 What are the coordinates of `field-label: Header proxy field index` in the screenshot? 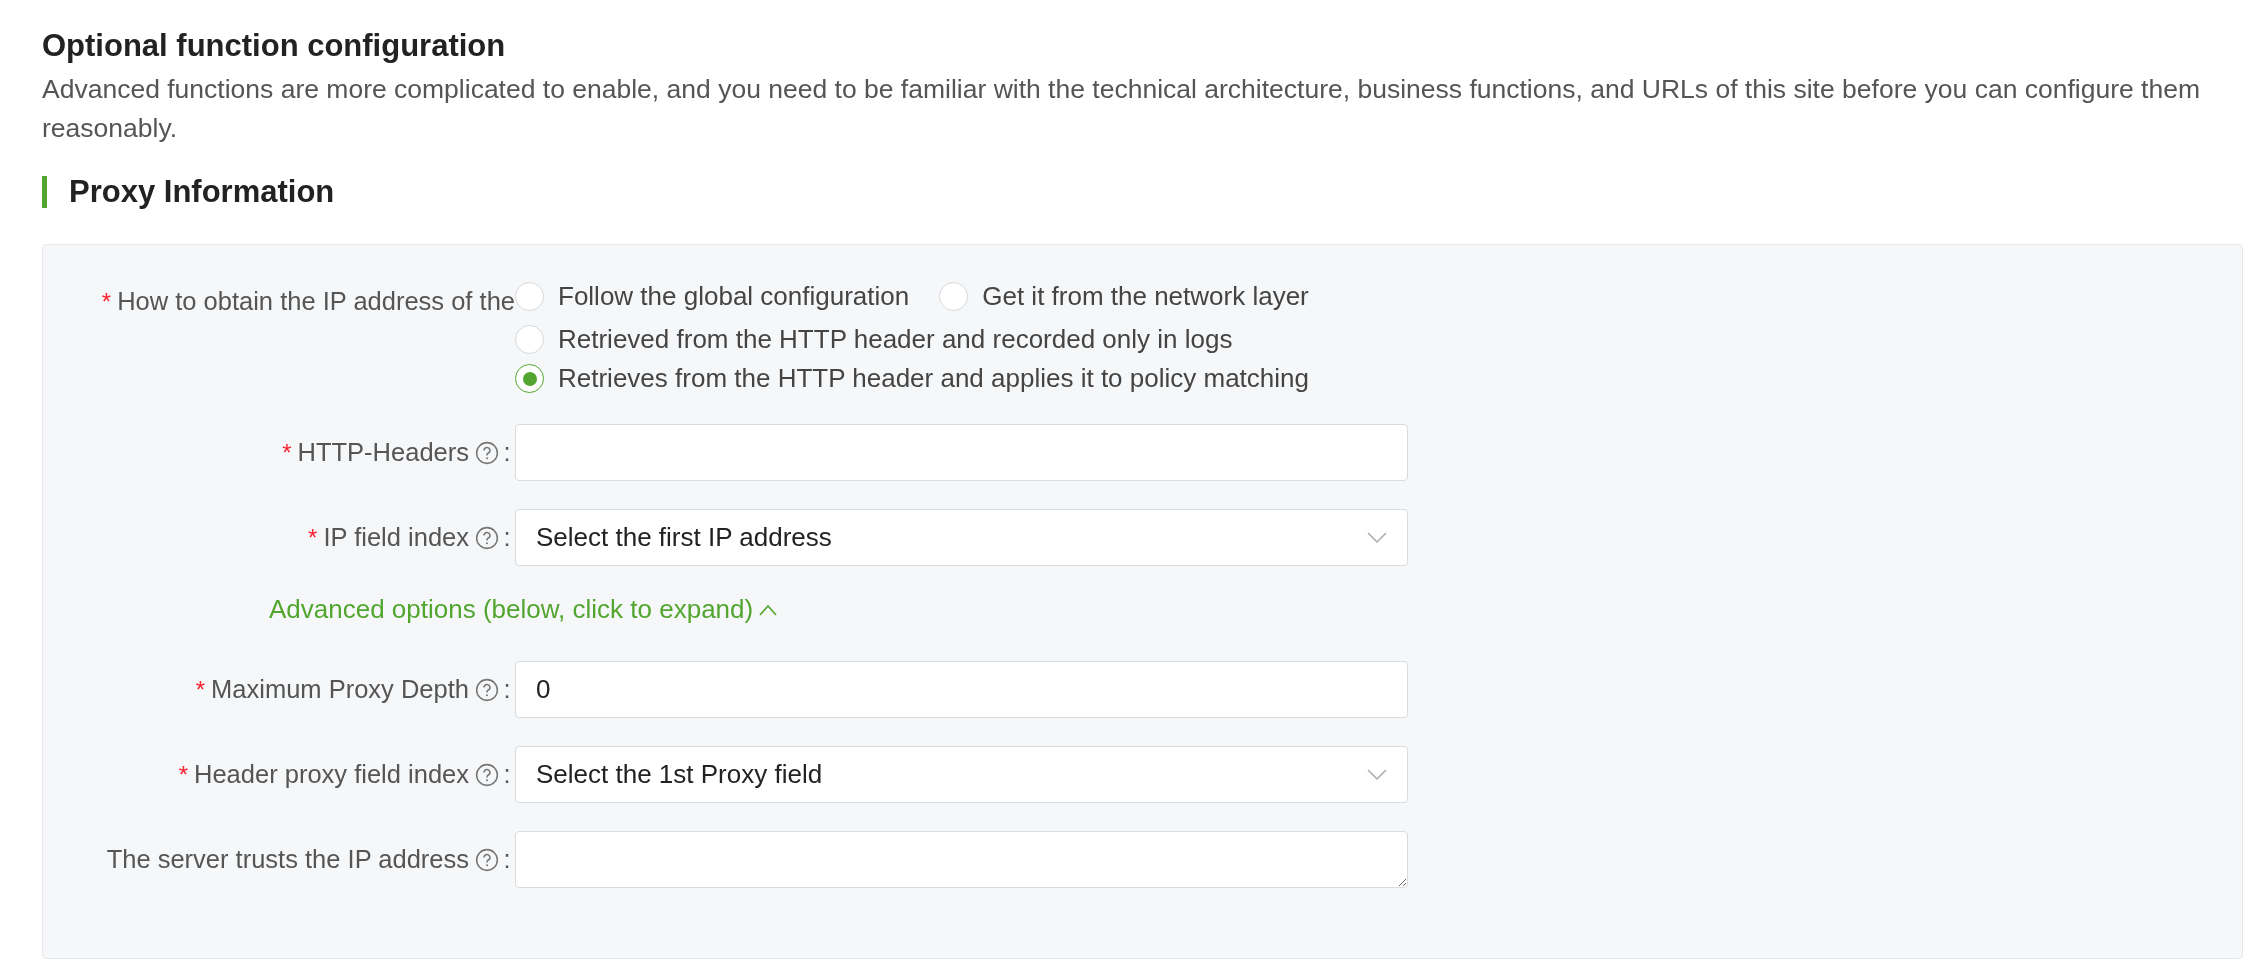 It's located at (331, 774).